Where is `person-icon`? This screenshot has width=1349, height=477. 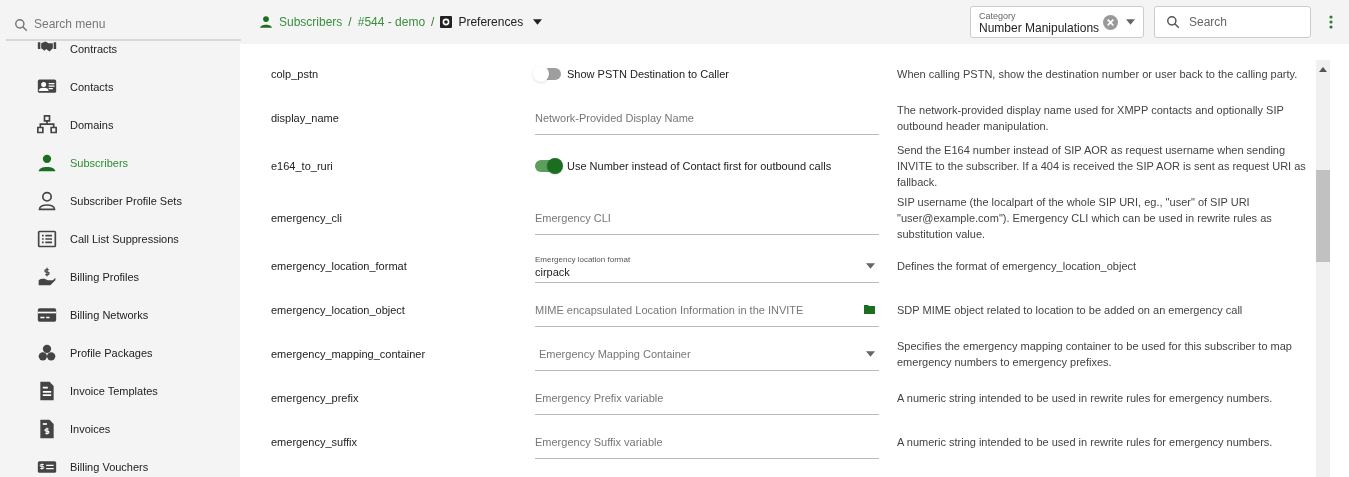 person-icon is located at coordinates (266, 22).